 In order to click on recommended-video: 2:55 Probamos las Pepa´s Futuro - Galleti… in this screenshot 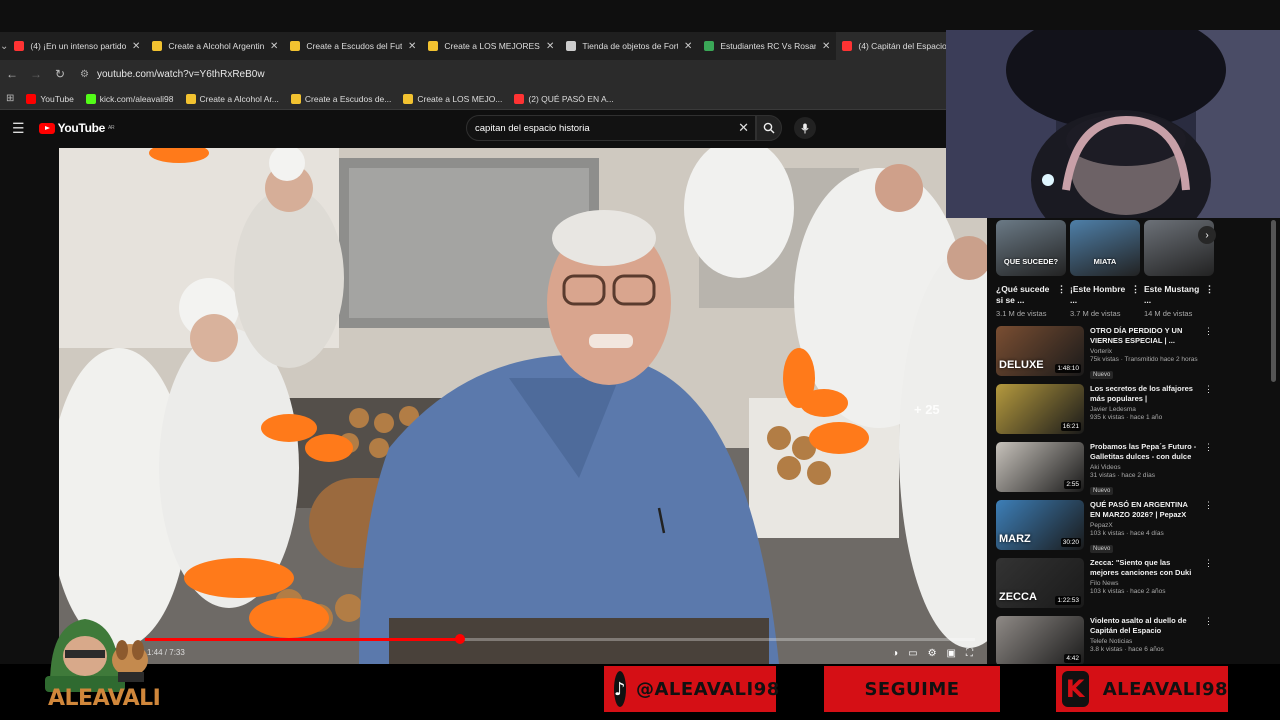, I will do `click(1104, 471)`.